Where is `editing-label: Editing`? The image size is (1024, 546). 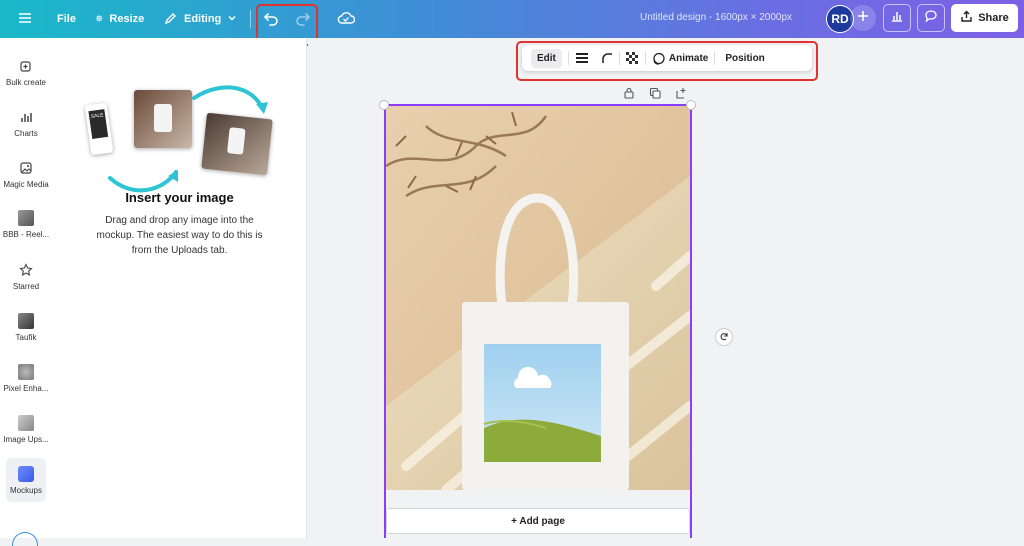
editing-label: Editing is located at coordinates (203, 19).